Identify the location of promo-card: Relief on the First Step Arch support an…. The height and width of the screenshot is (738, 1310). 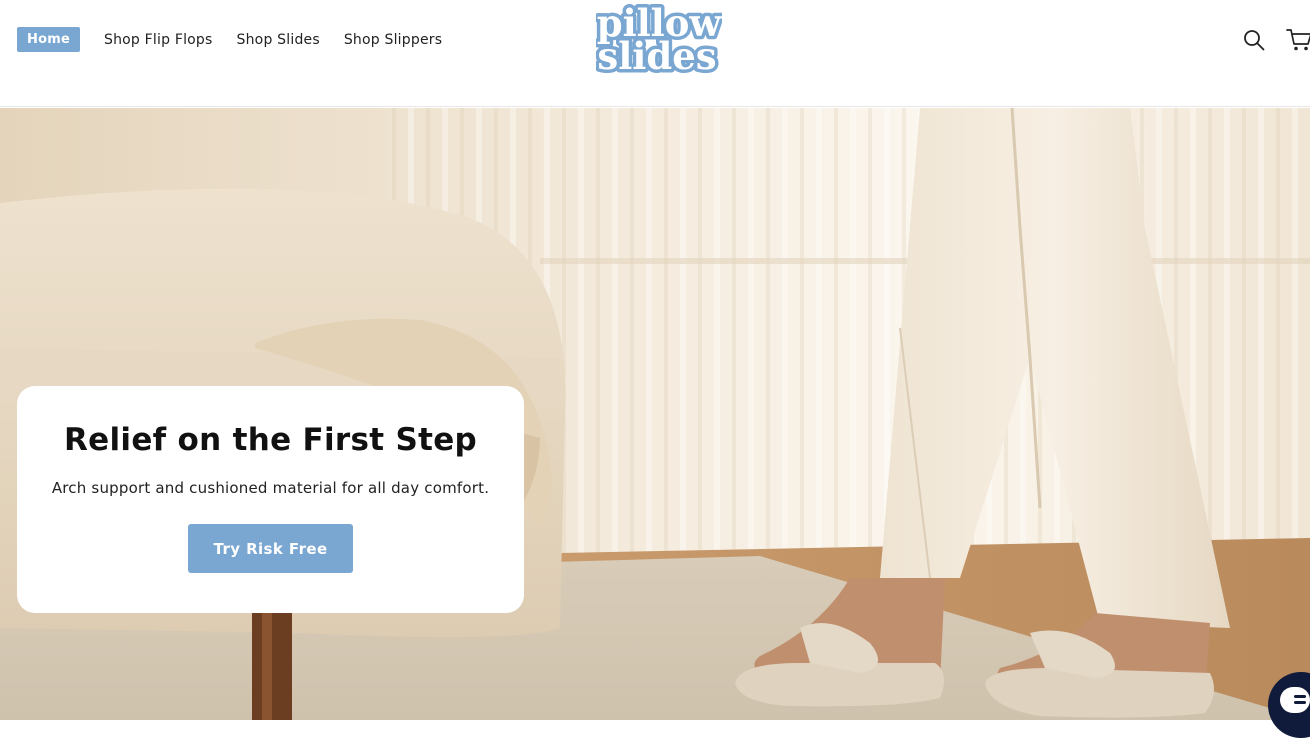
(270, 499).